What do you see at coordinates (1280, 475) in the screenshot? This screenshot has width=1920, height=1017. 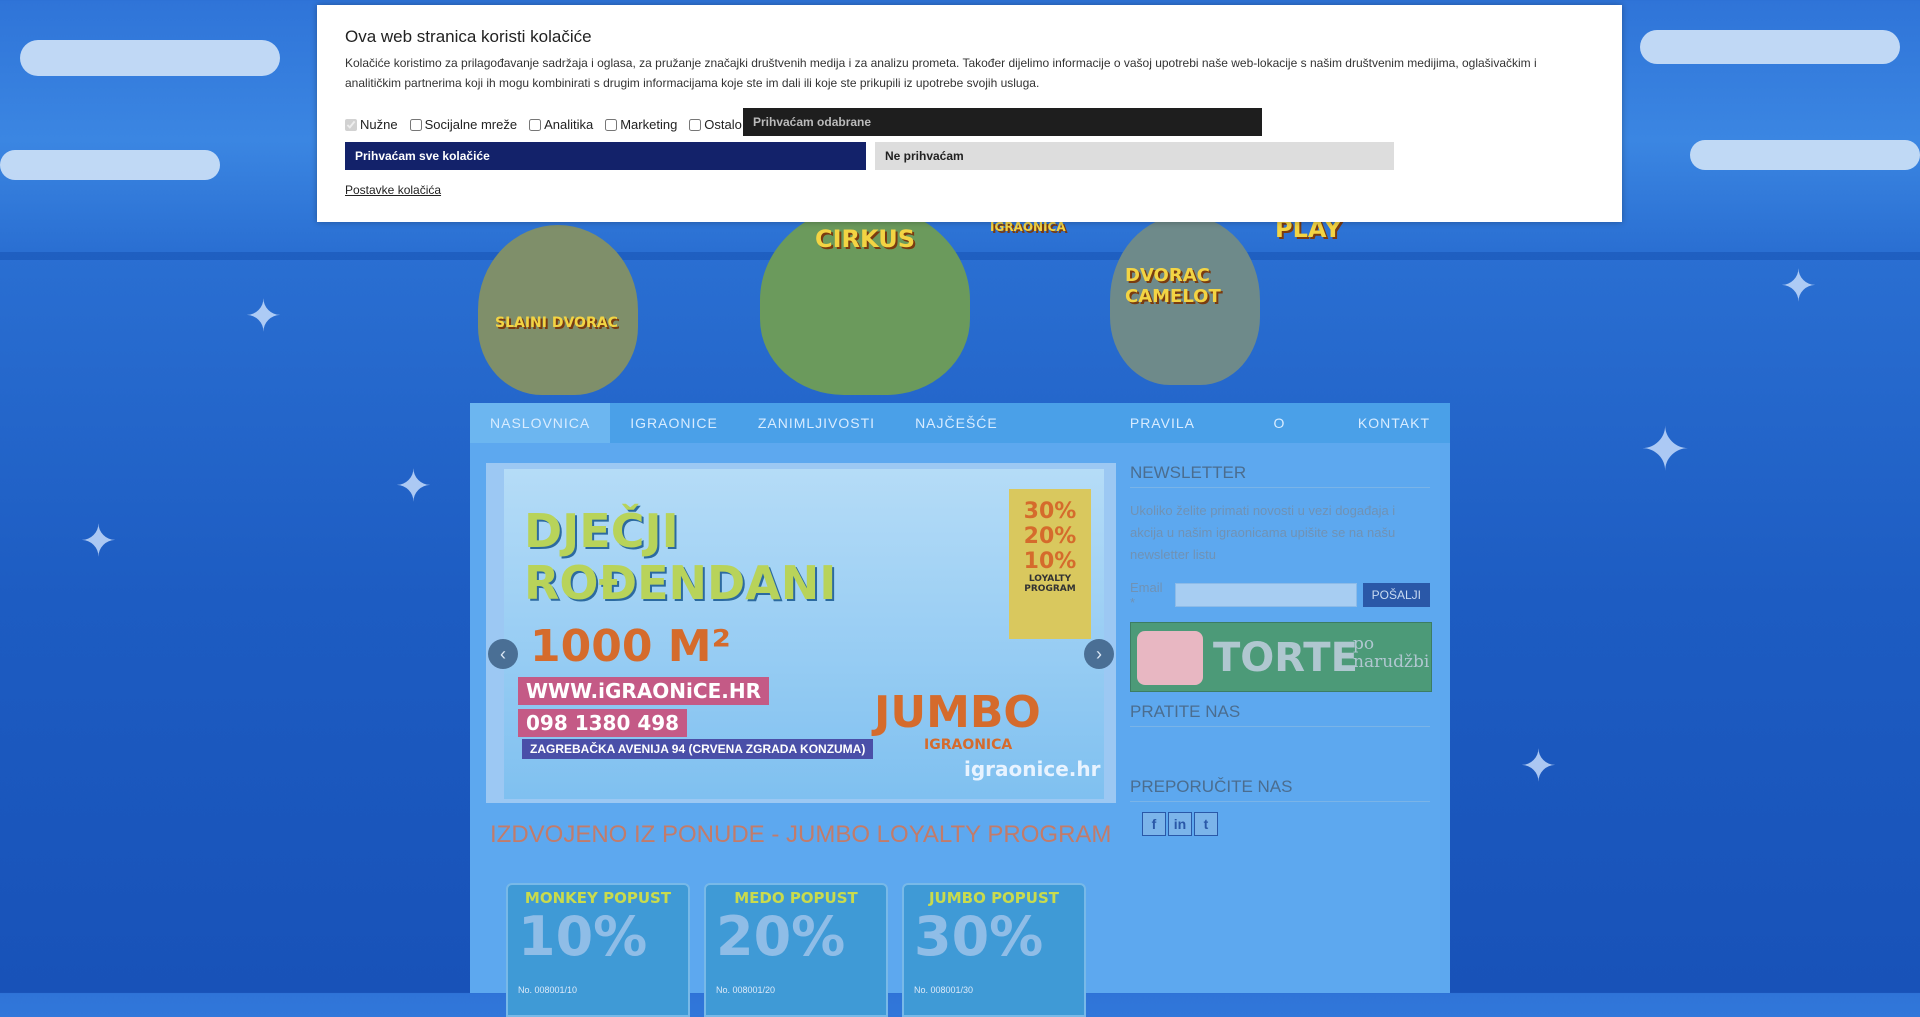 I see `newsletter-heading: NEWSLETTER` at bounding box center [1280, 475].